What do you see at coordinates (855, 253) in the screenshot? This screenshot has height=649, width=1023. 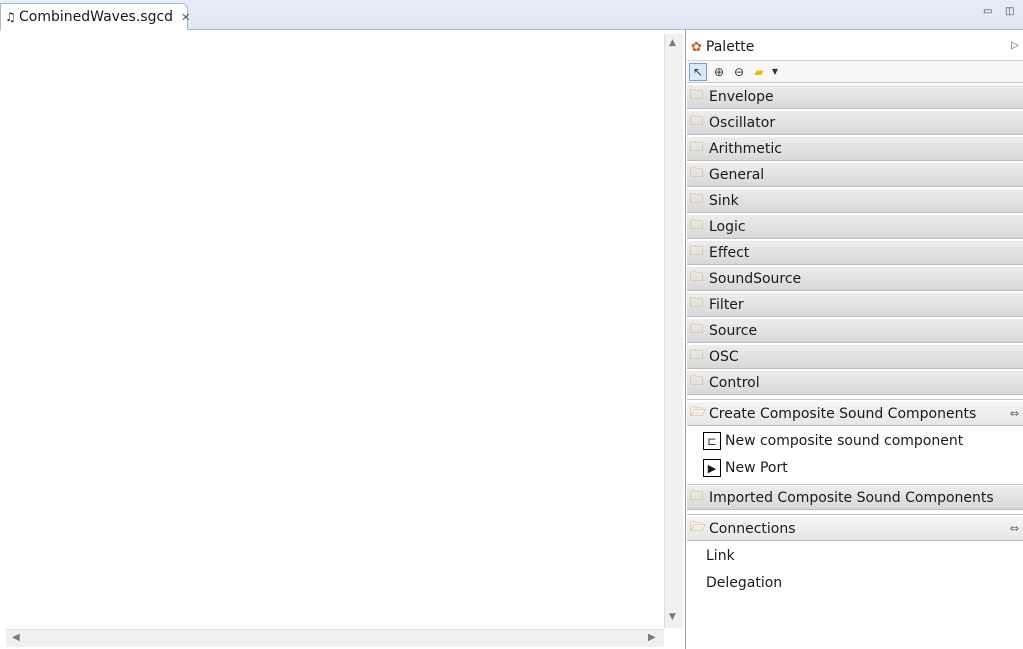 I see `drawer-effect: 🗀 Effect` at bounding box center [855, 253].